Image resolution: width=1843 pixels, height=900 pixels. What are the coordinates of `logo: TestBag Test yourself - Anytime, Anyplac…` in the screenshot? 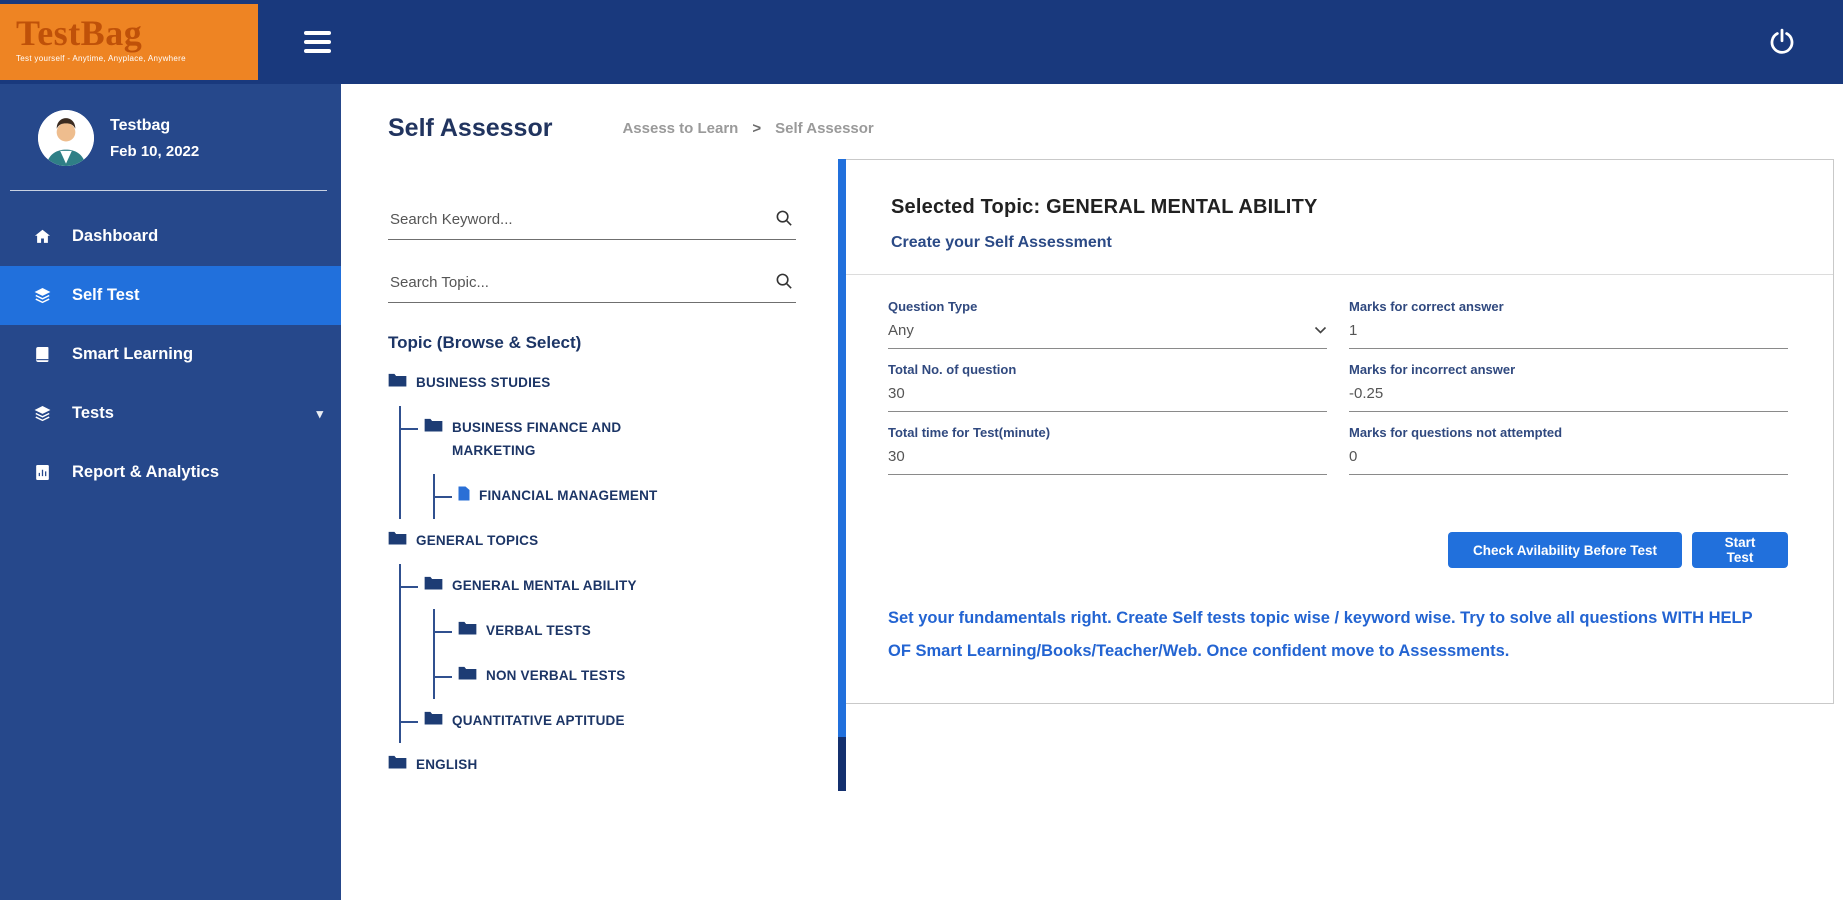 It's located at (129, 42).